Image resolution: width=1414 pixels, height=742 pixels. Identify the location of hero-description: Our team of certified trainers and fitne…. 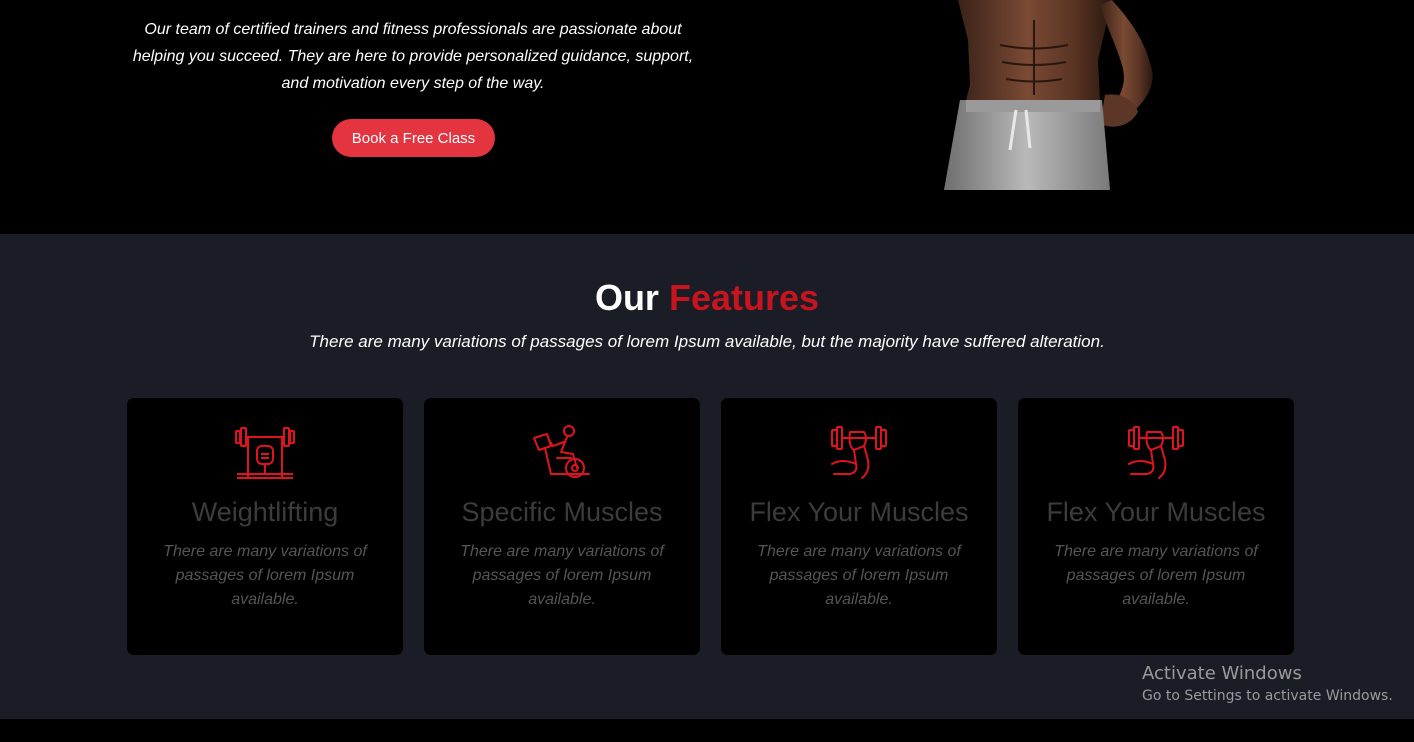
(413, 56).